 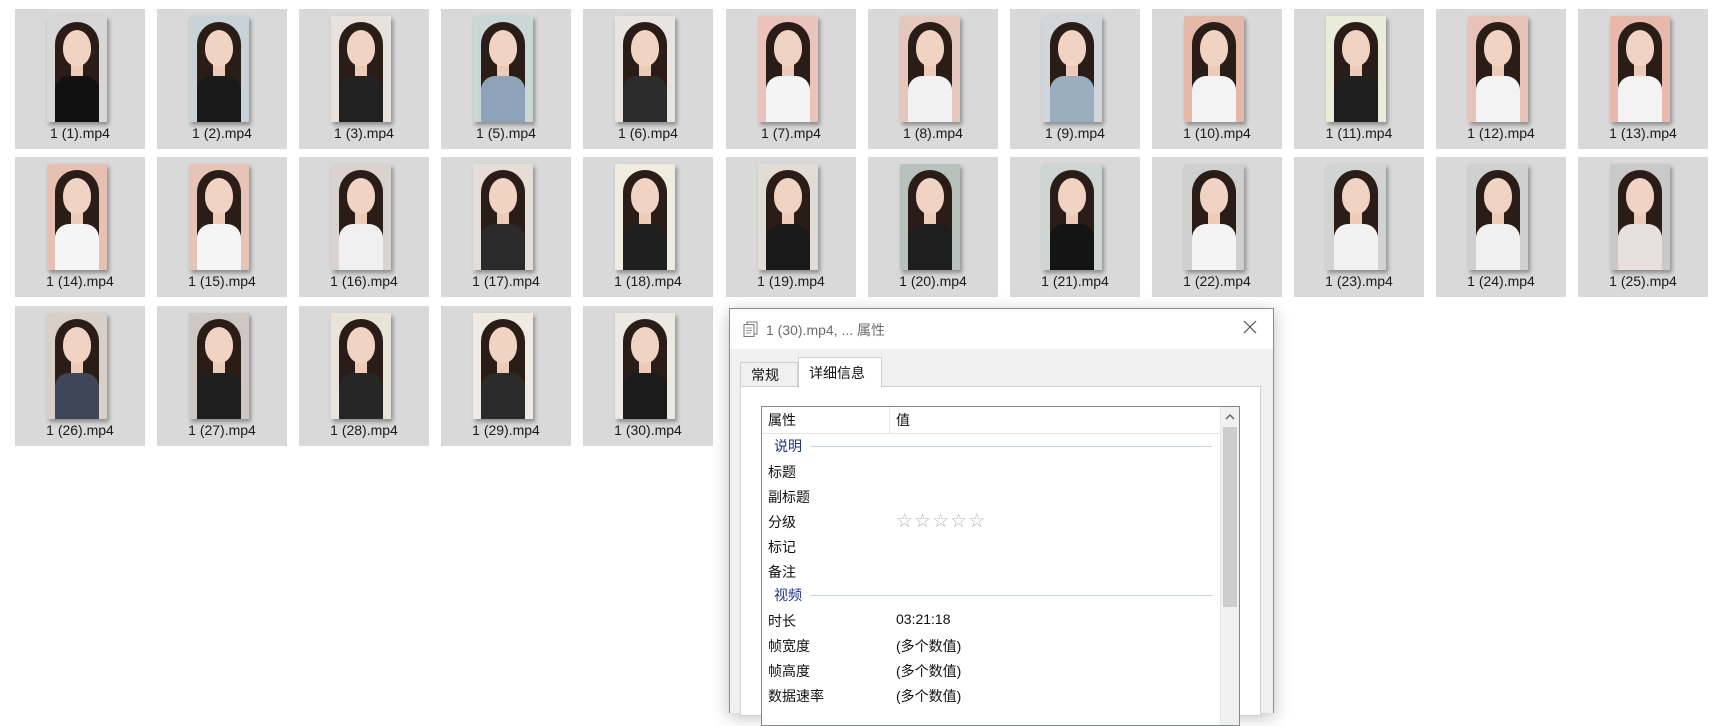 I want to click on file-name: 1 (13).mp4, so click(x=1643, y=133).